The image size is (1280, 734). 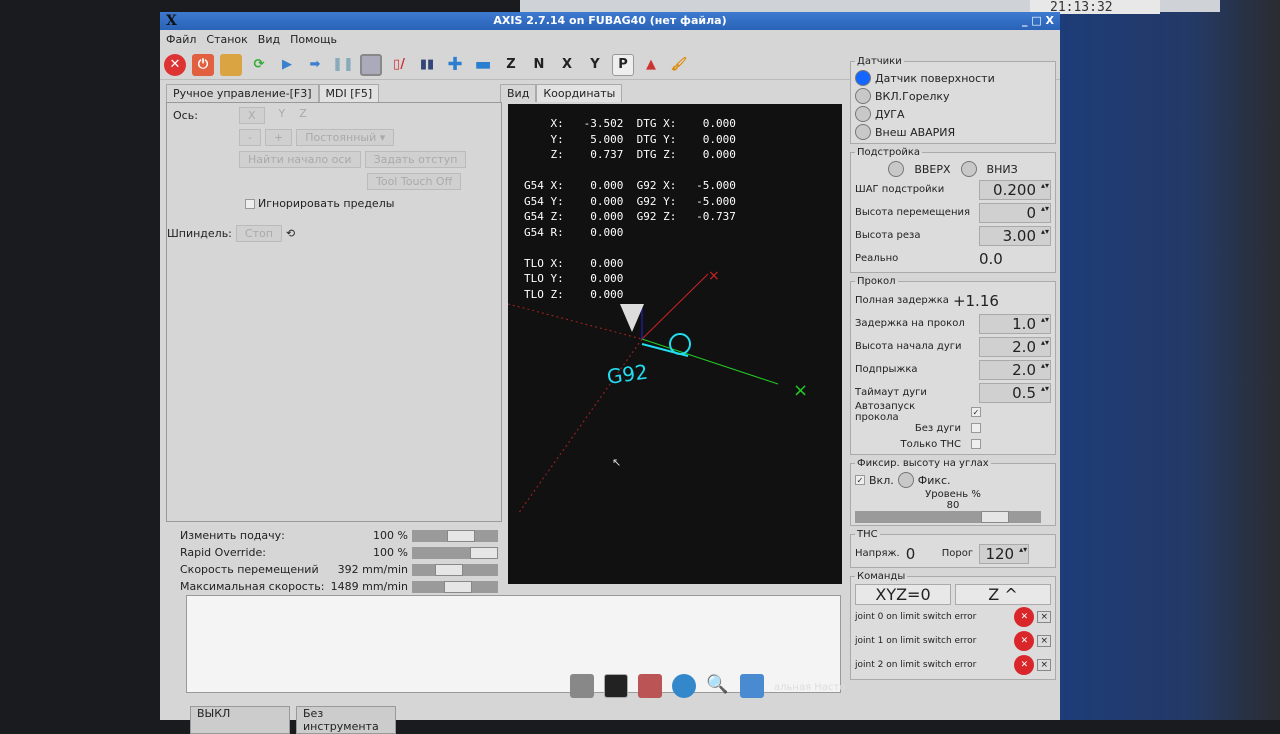 What do you see at coordinates (259, 65) in the screenshot?
I see `reload-icon: ⟳` at bounding box center [259, 65].